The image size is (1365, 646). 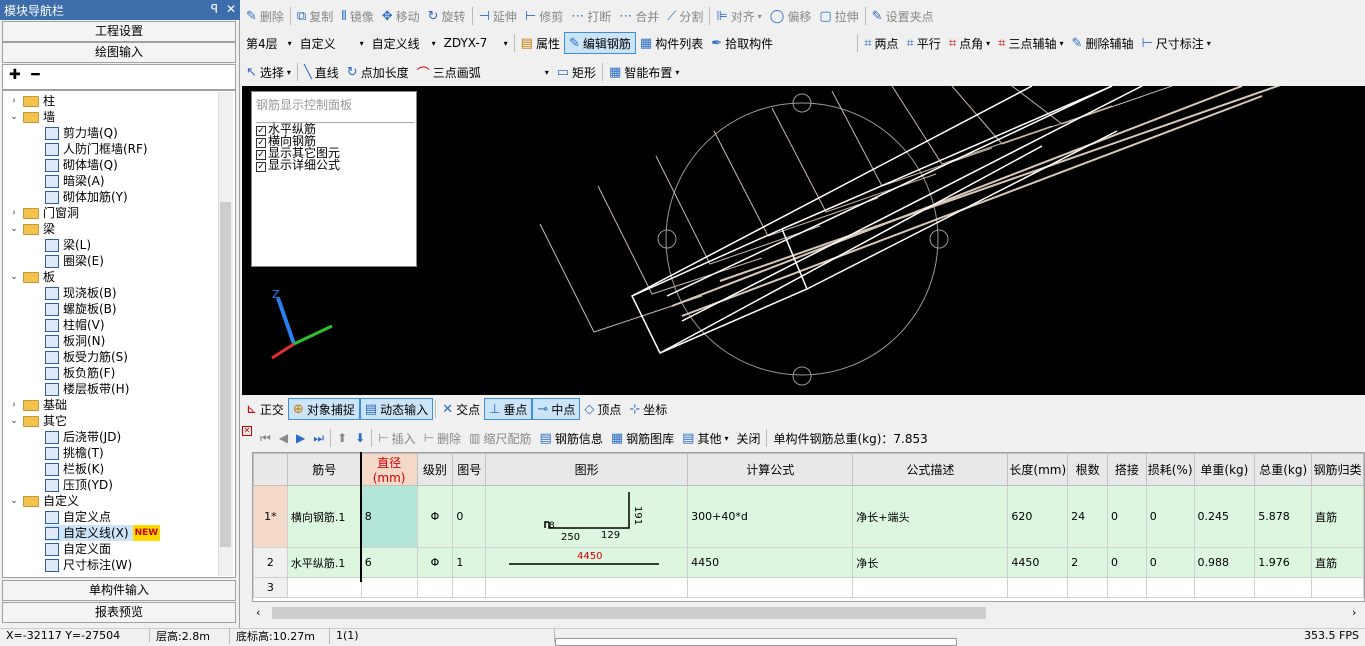 What do you see at coordinates (556, 409) in the screenshot?
I see `midpoint-snap: ⊸ 中点` at bounding box center [556, 409].